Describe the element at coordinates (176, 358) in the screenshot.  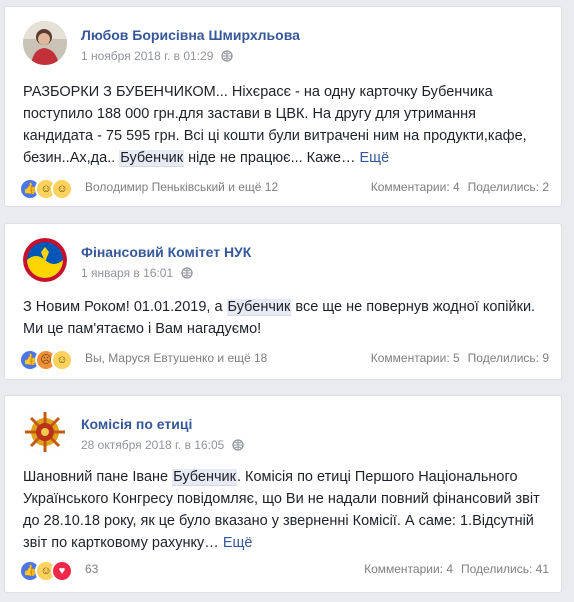
I see `reactions-text: Вы, Маруся Евтушенко и ещё 18` at that location.